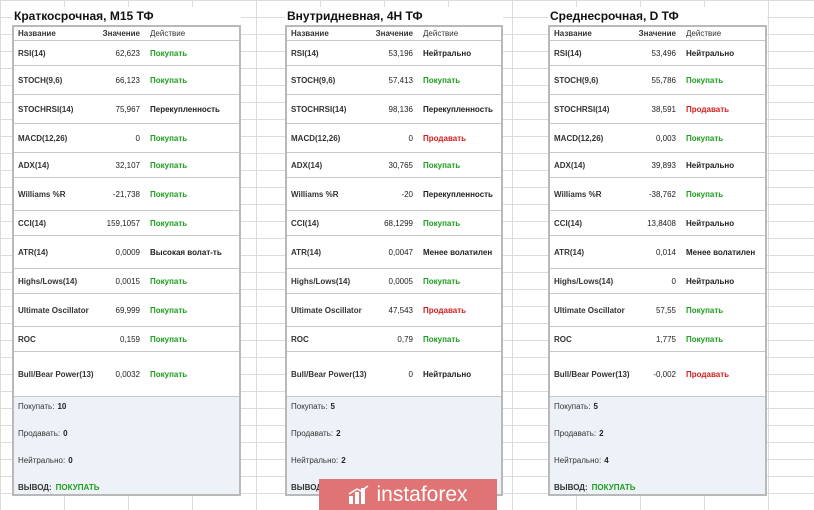 The height and width of the screenshot is (510, 814). Describe the element at coordinates (445, 138) in the screenshot. I see `indicator-action: Продавать` at that location.